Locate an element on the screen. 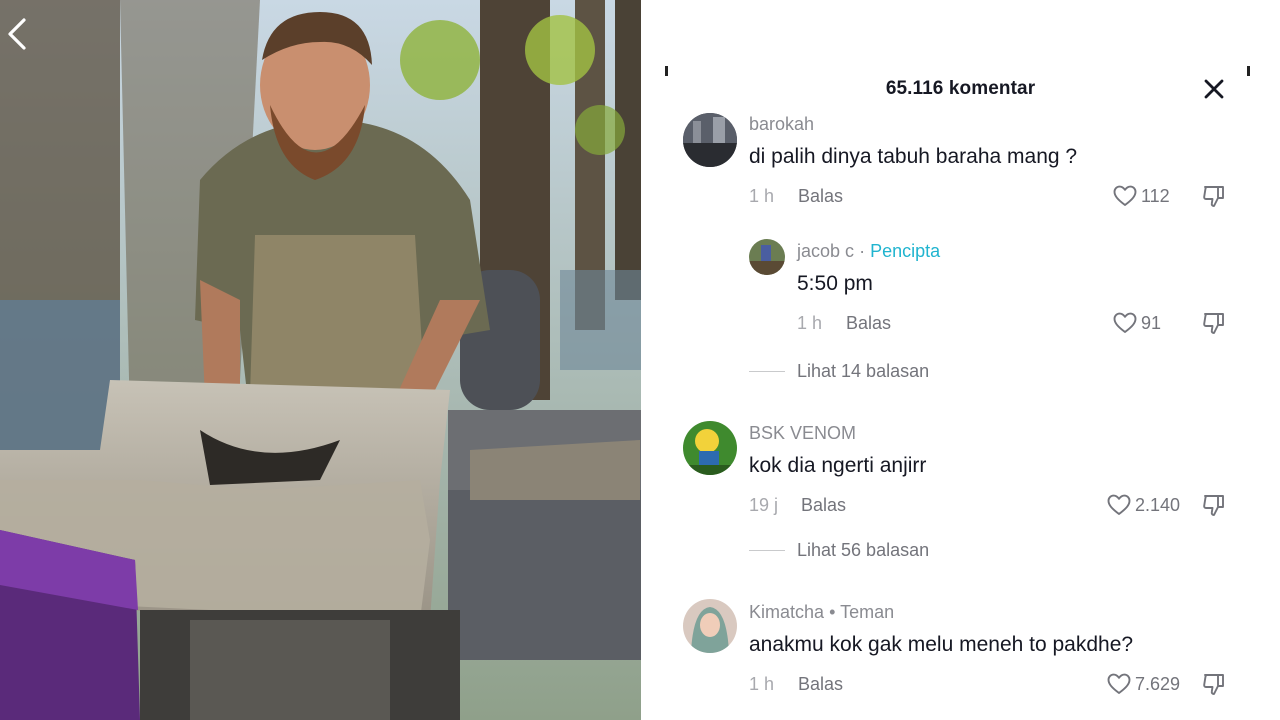  reply-username-name: jacob c is located at coordinates (826, 251).